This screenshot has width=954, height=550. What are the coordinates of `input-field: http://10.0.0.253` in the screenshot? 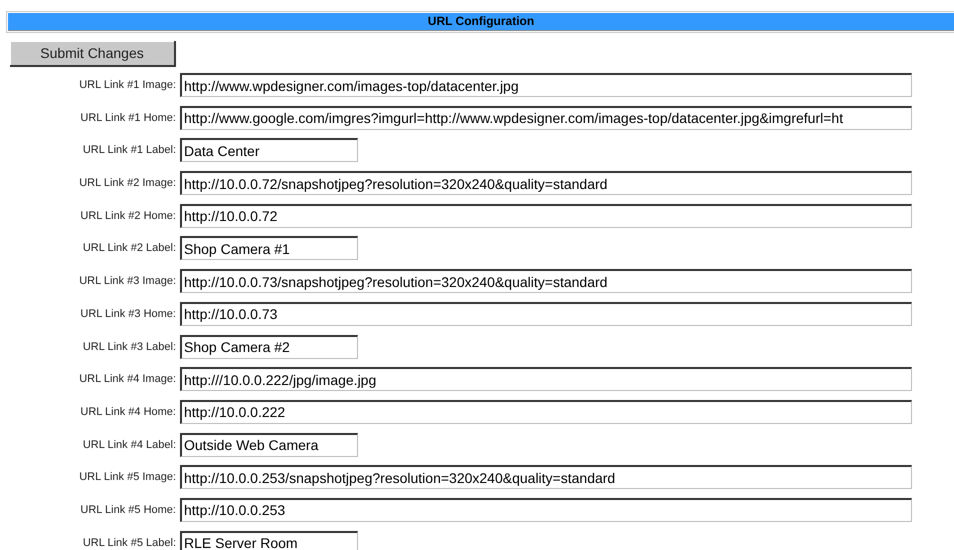 It's located at (546, 510).